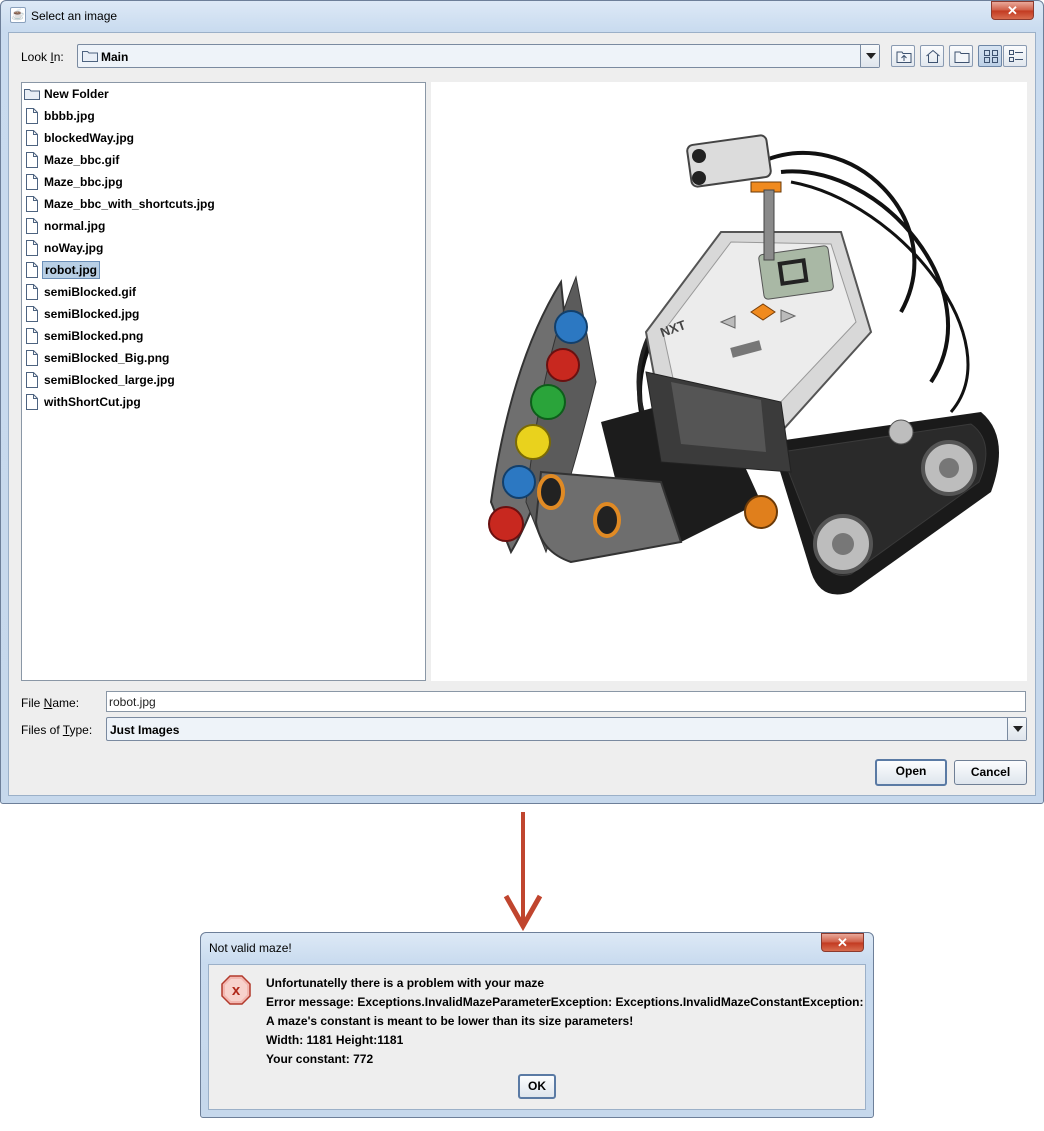  I want to click on file-name-text: noWay.jpg, so click(74, 248).